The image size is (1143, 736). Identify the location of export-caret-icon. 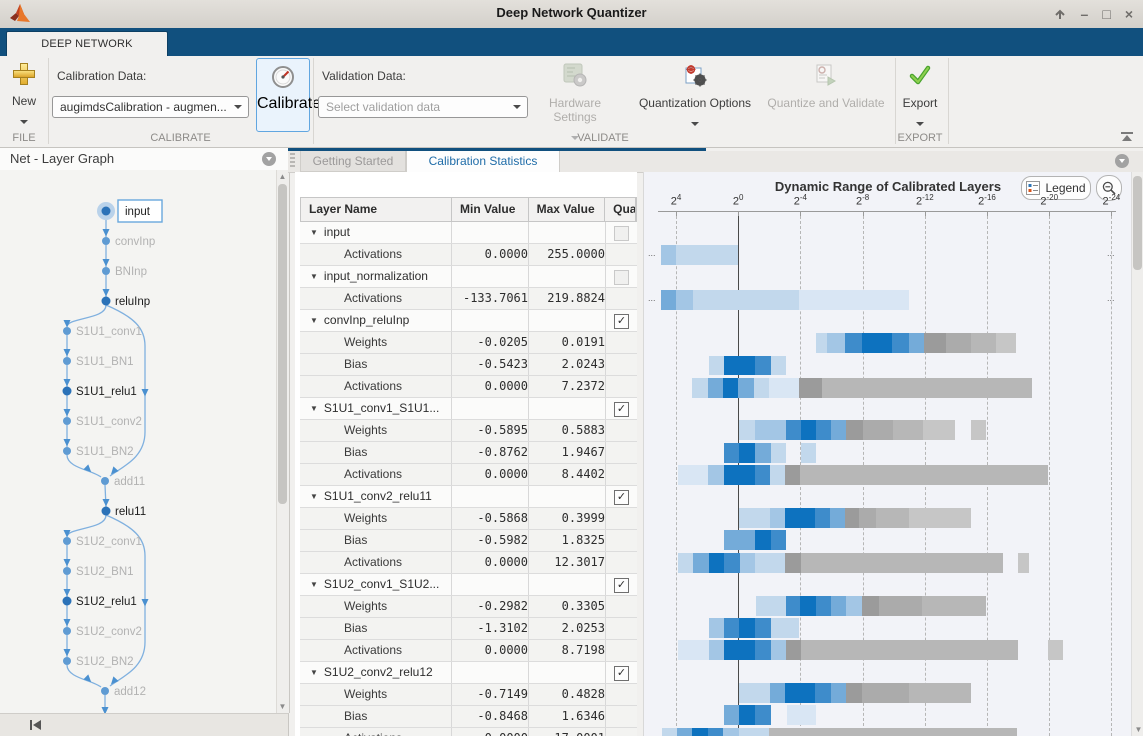
(920, 124).